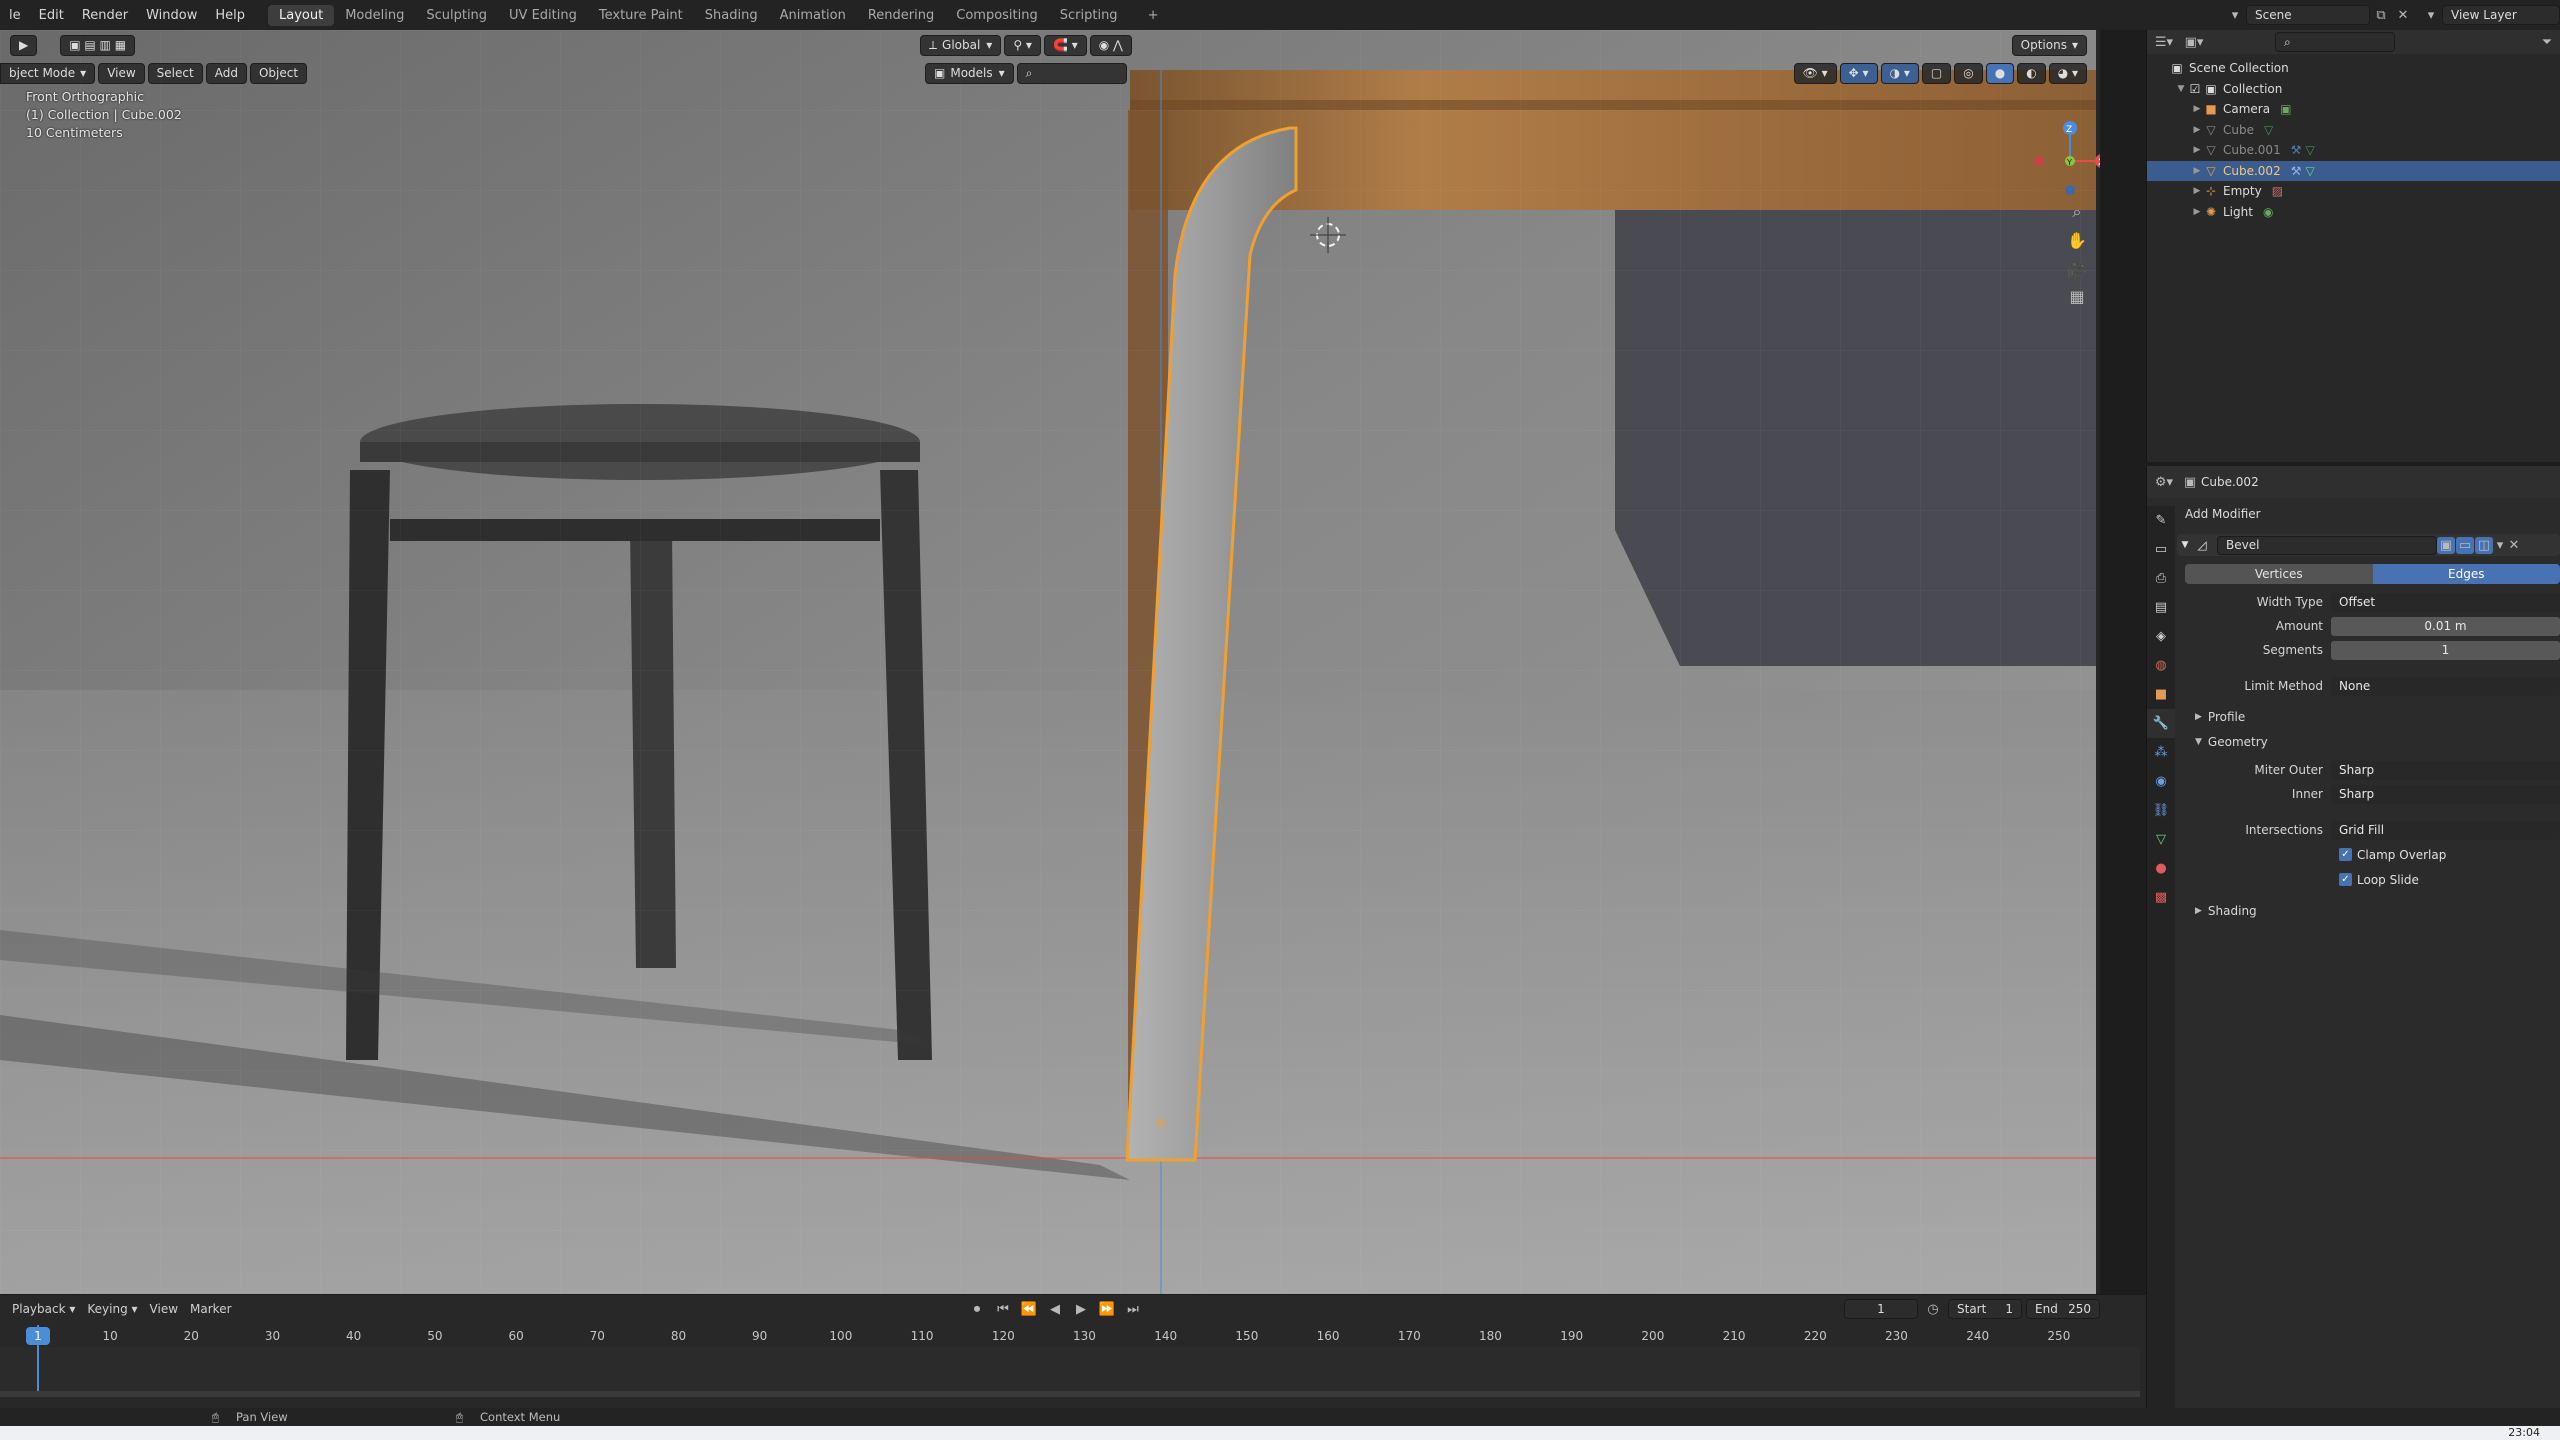 The height and width of the screenshot is (1440, 2560). Describe the element at coordinates (2279, 574) in the screenshot. I see `affect-vertices-button: Vertices` at that location.